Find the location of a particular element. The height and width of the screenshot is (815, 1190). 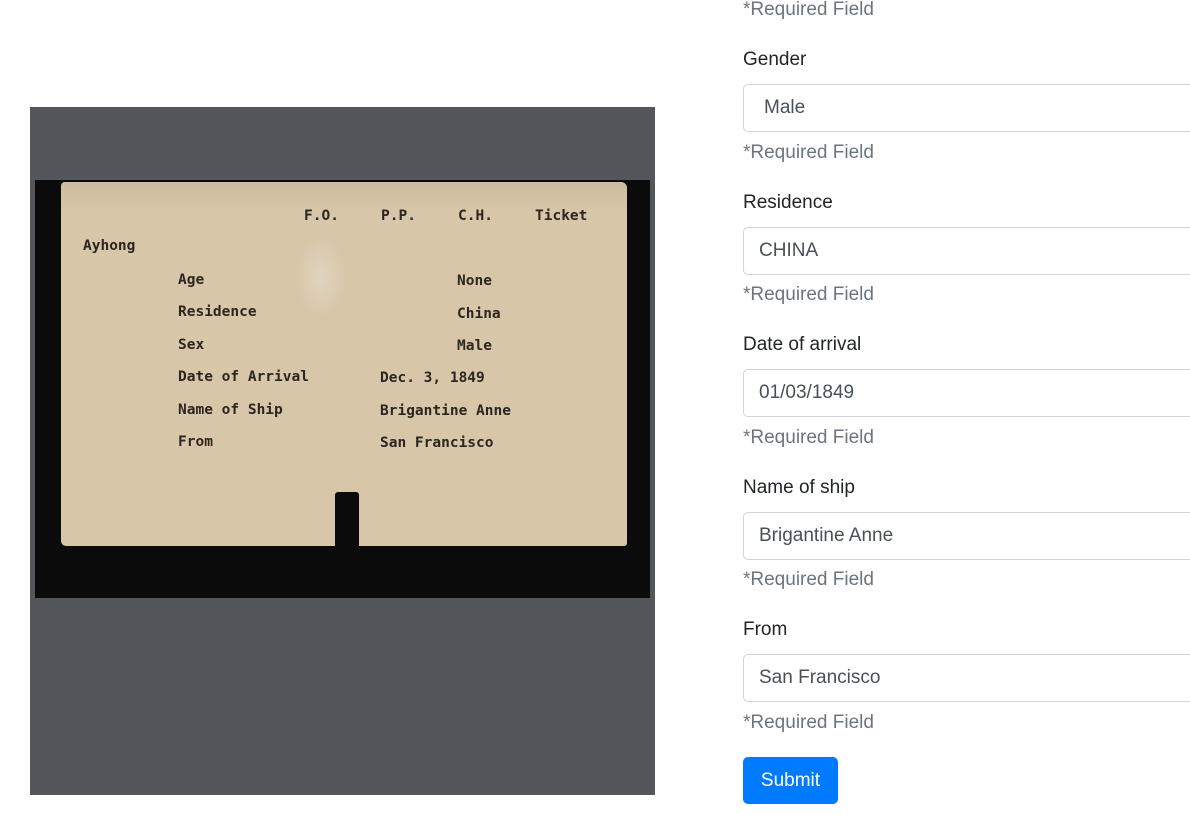

card-header-fo: F.O. is located at coordinates (321, 216).